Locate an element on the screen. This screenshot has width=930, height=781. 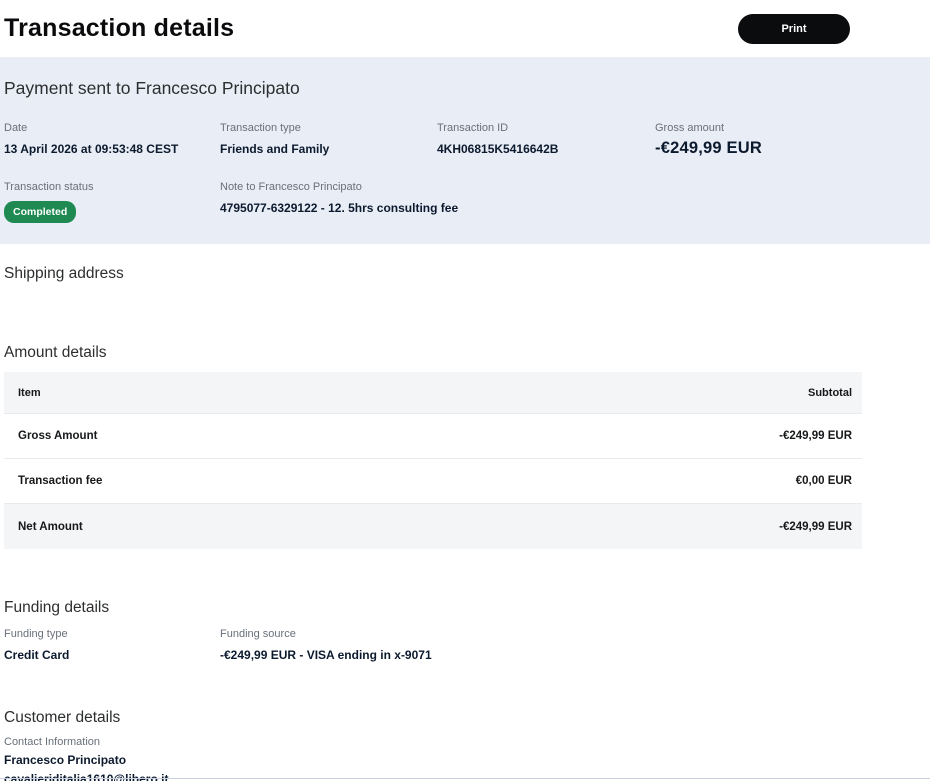
customer-name: Francesco Principato is located at coordinates (65, 760).